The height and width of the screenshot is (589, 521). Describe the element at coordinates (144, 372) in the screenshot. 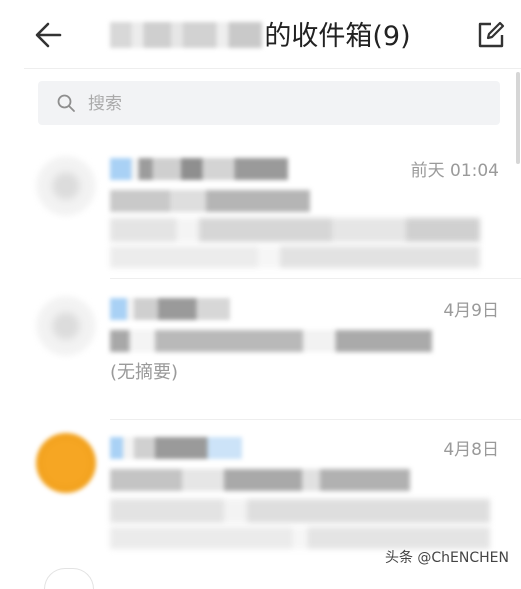

I see `mail-summary: (无摘要)` at that location.